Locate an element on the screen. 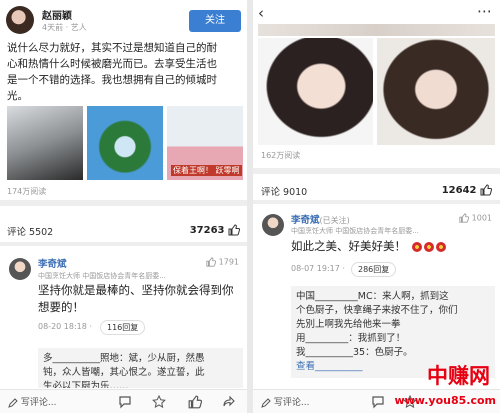 The height and width of the screenshot is (413, 500). share-icon is located at coordinates (229, 402).